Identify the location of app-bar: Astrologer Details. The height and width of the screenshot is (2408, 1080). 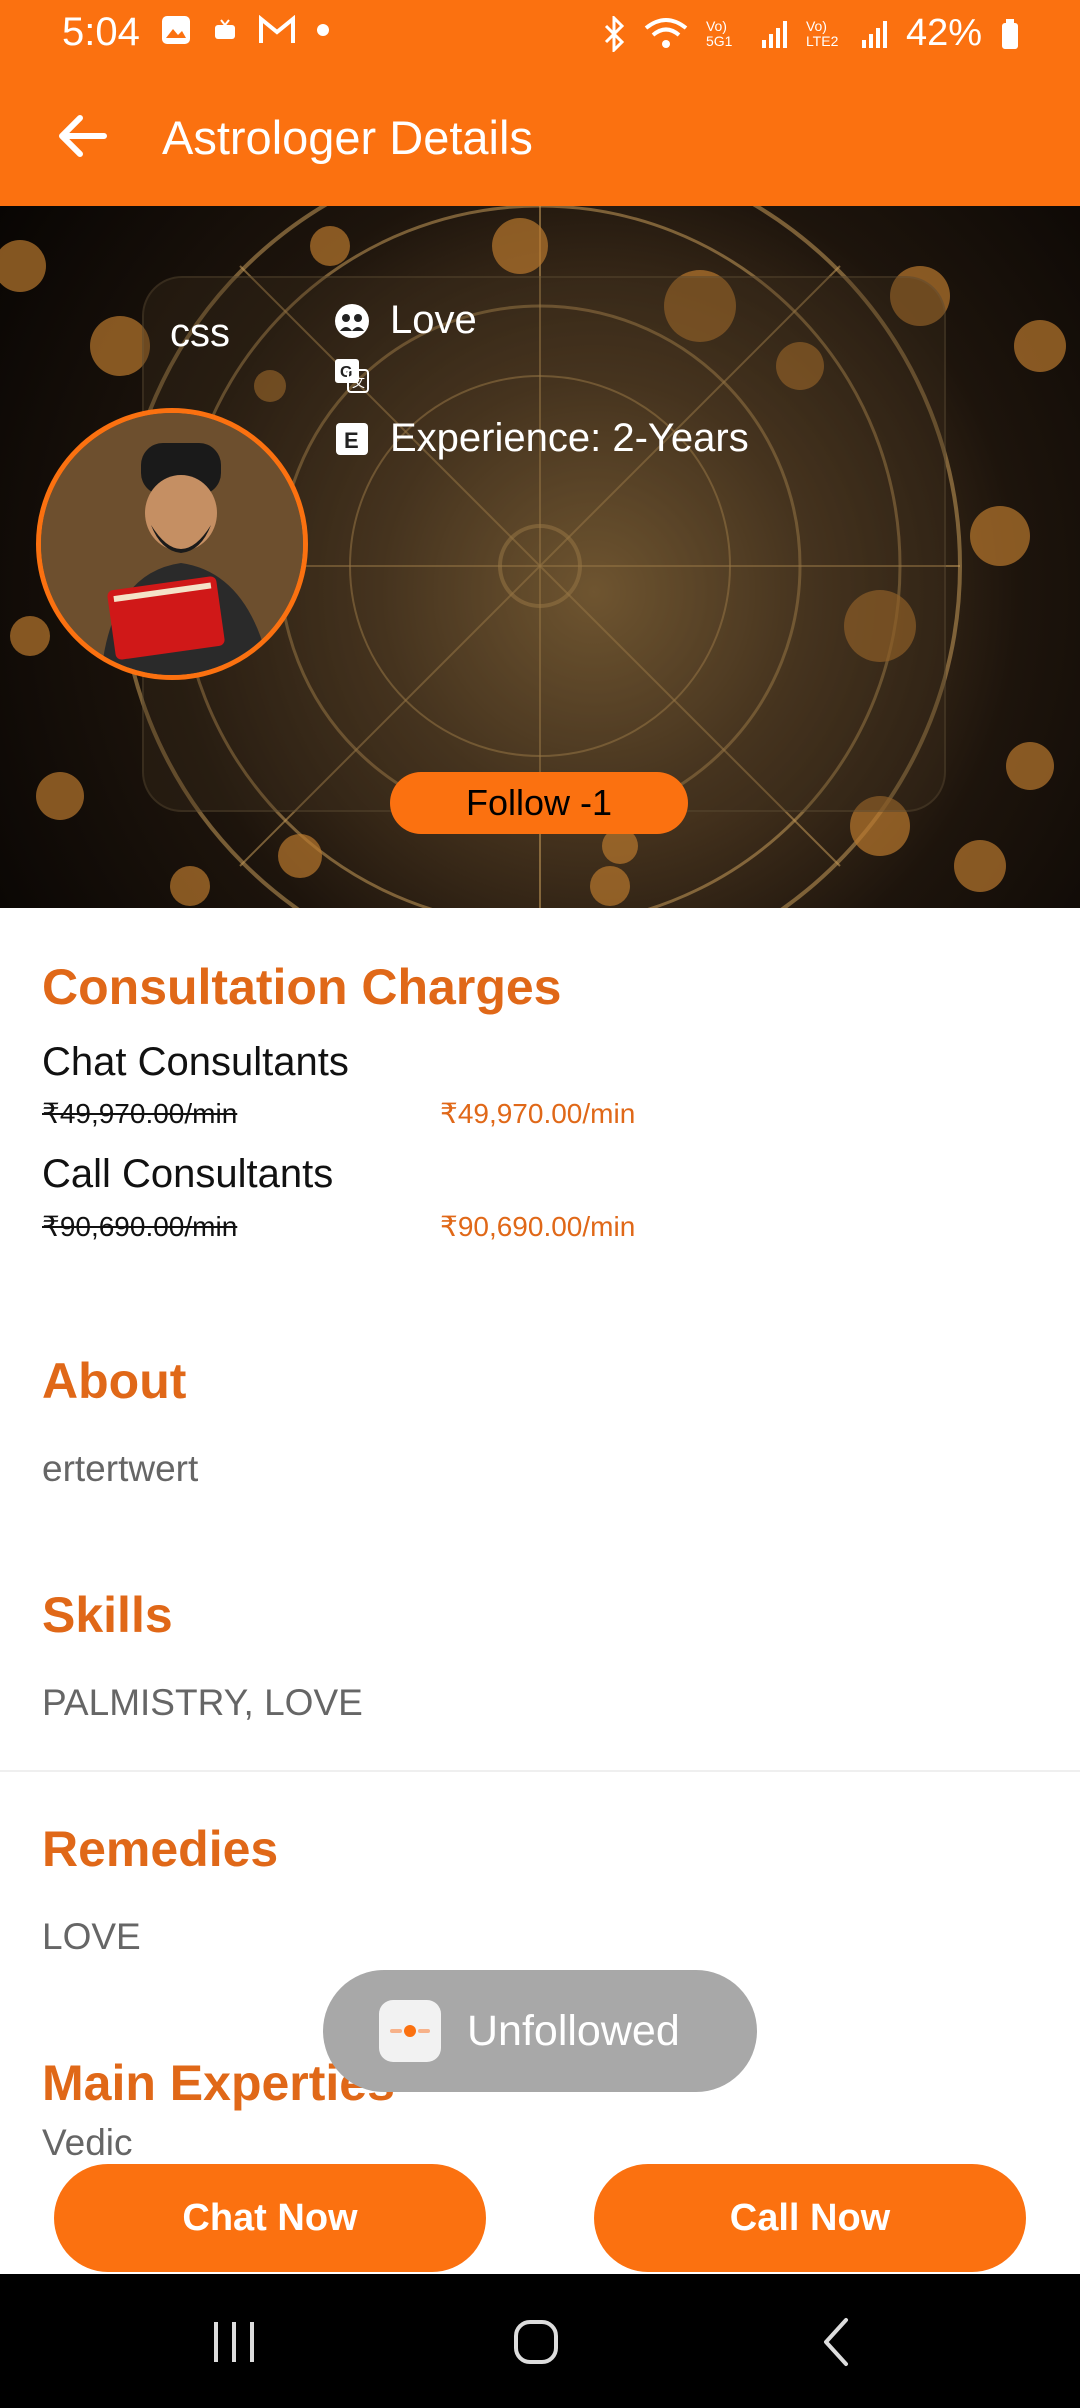
(540, 138).